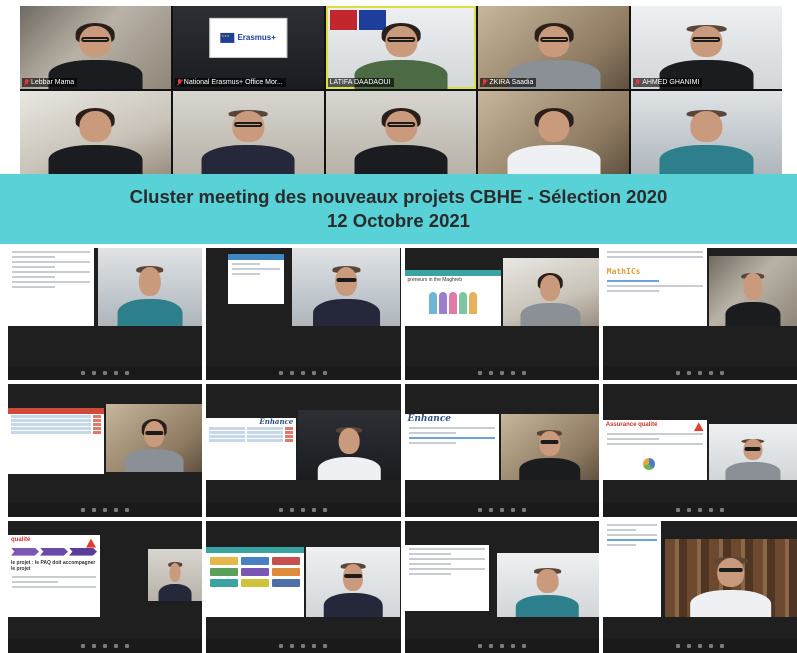 This screenshot has width=797, height=653. What do you see at coordinates (554, 47) in the screenshot?
I see `participant-tile: ZKIRA Saadia` at bounding box center [554, 47].